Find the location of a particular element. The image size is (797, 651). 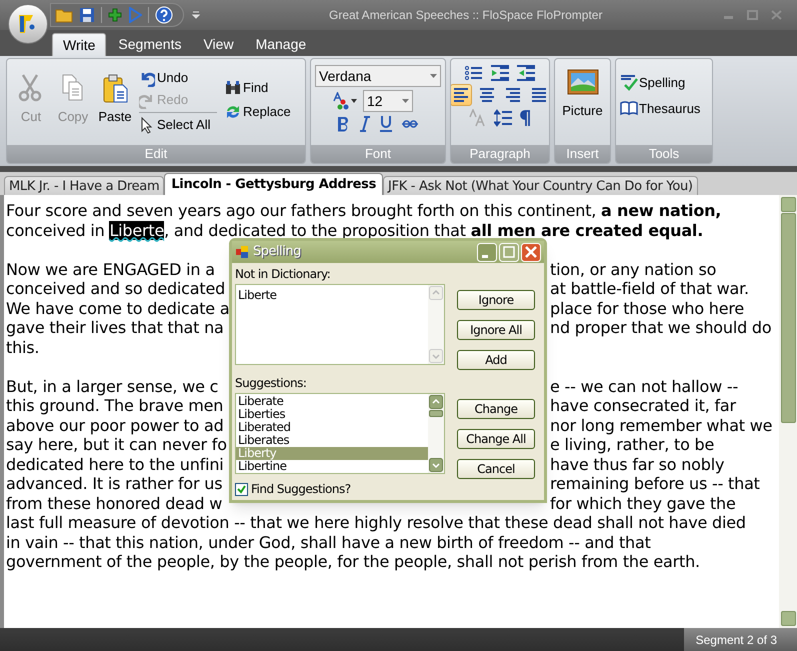

checkmark-icon is located at coordinates (241, 489).